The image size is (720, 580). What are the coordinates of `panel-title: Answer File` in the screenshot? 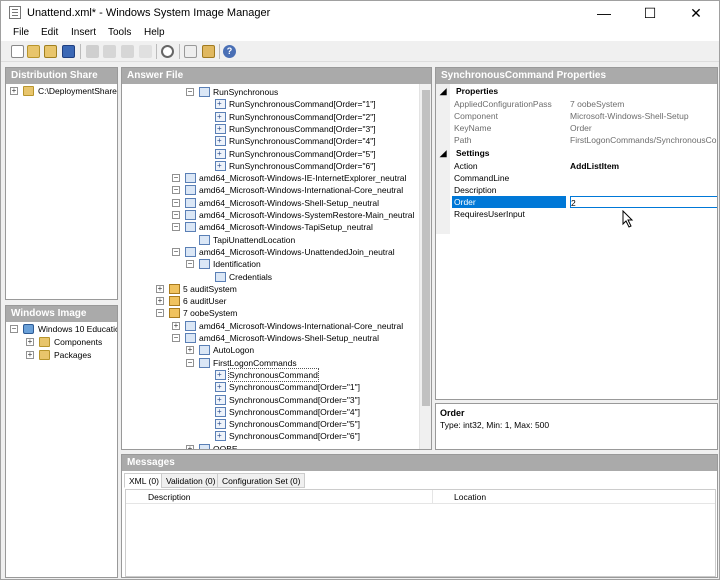 It's located at (276, 76).